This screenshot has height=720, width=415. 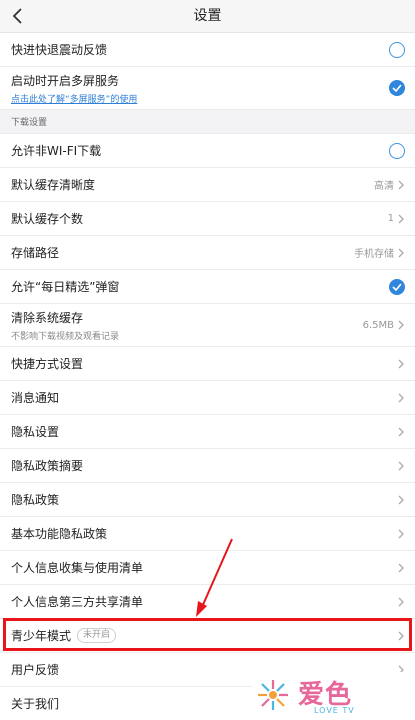 I want to click on setting-privacy-summary: 隐私政策摘要, so click(x=207, y=466).